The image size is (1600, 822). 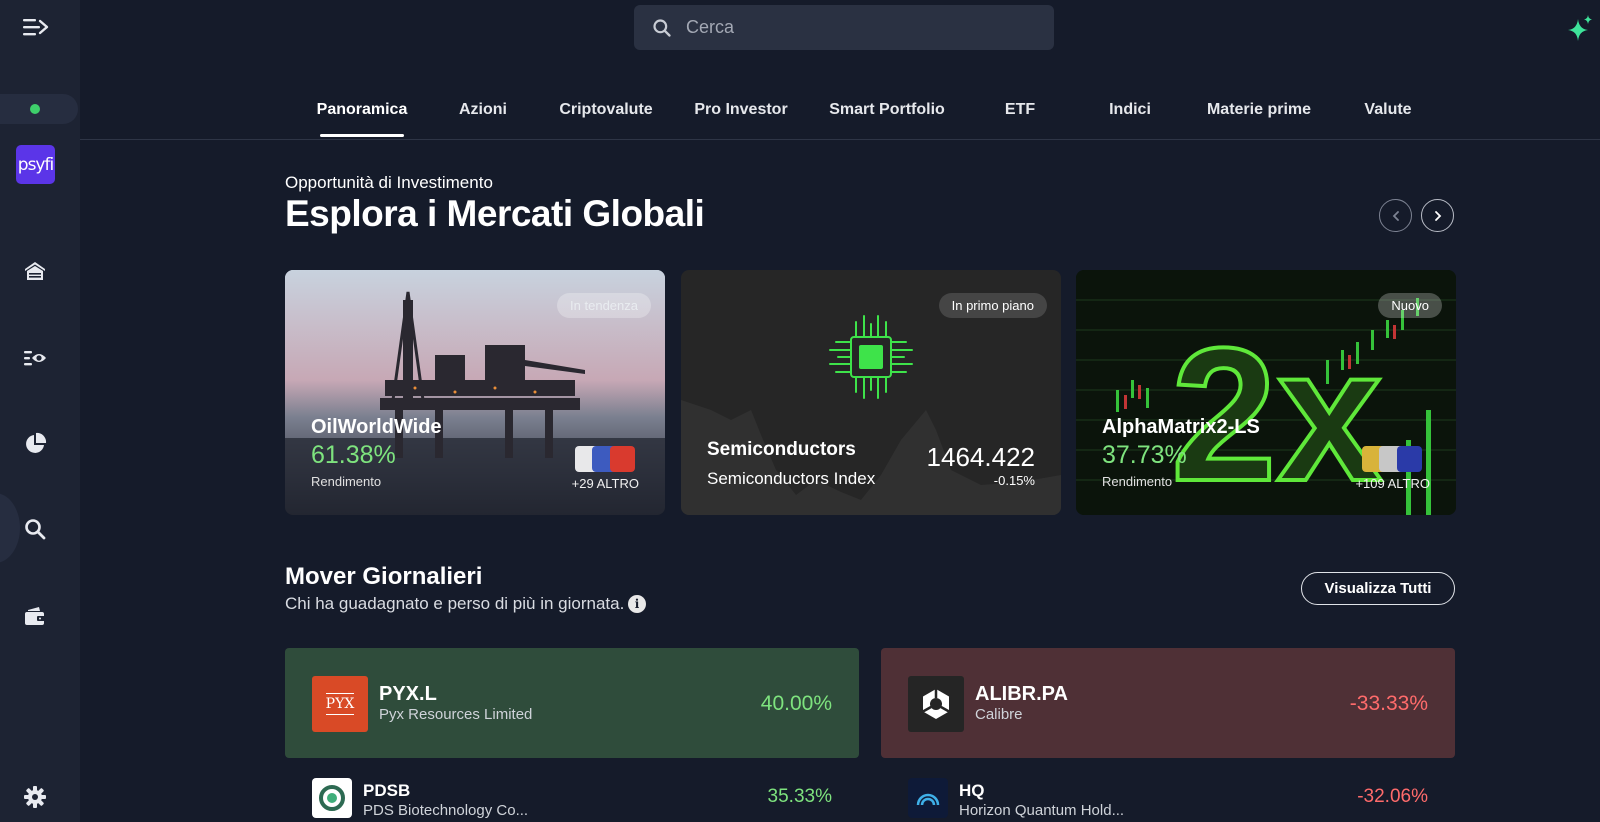 What do you see at coordinates (495, 213) in the screenshot?
I see `page-title: Esplora i Mercati Globali` at bounding box center [495, 213].